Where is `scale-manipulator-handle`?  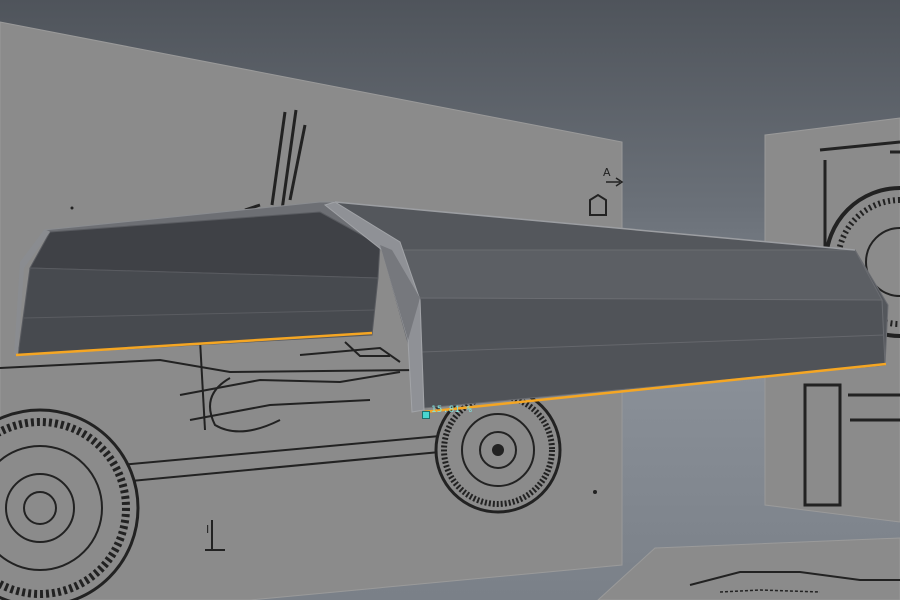
scale-manipulator-handle is located at coordinates (426, 415).